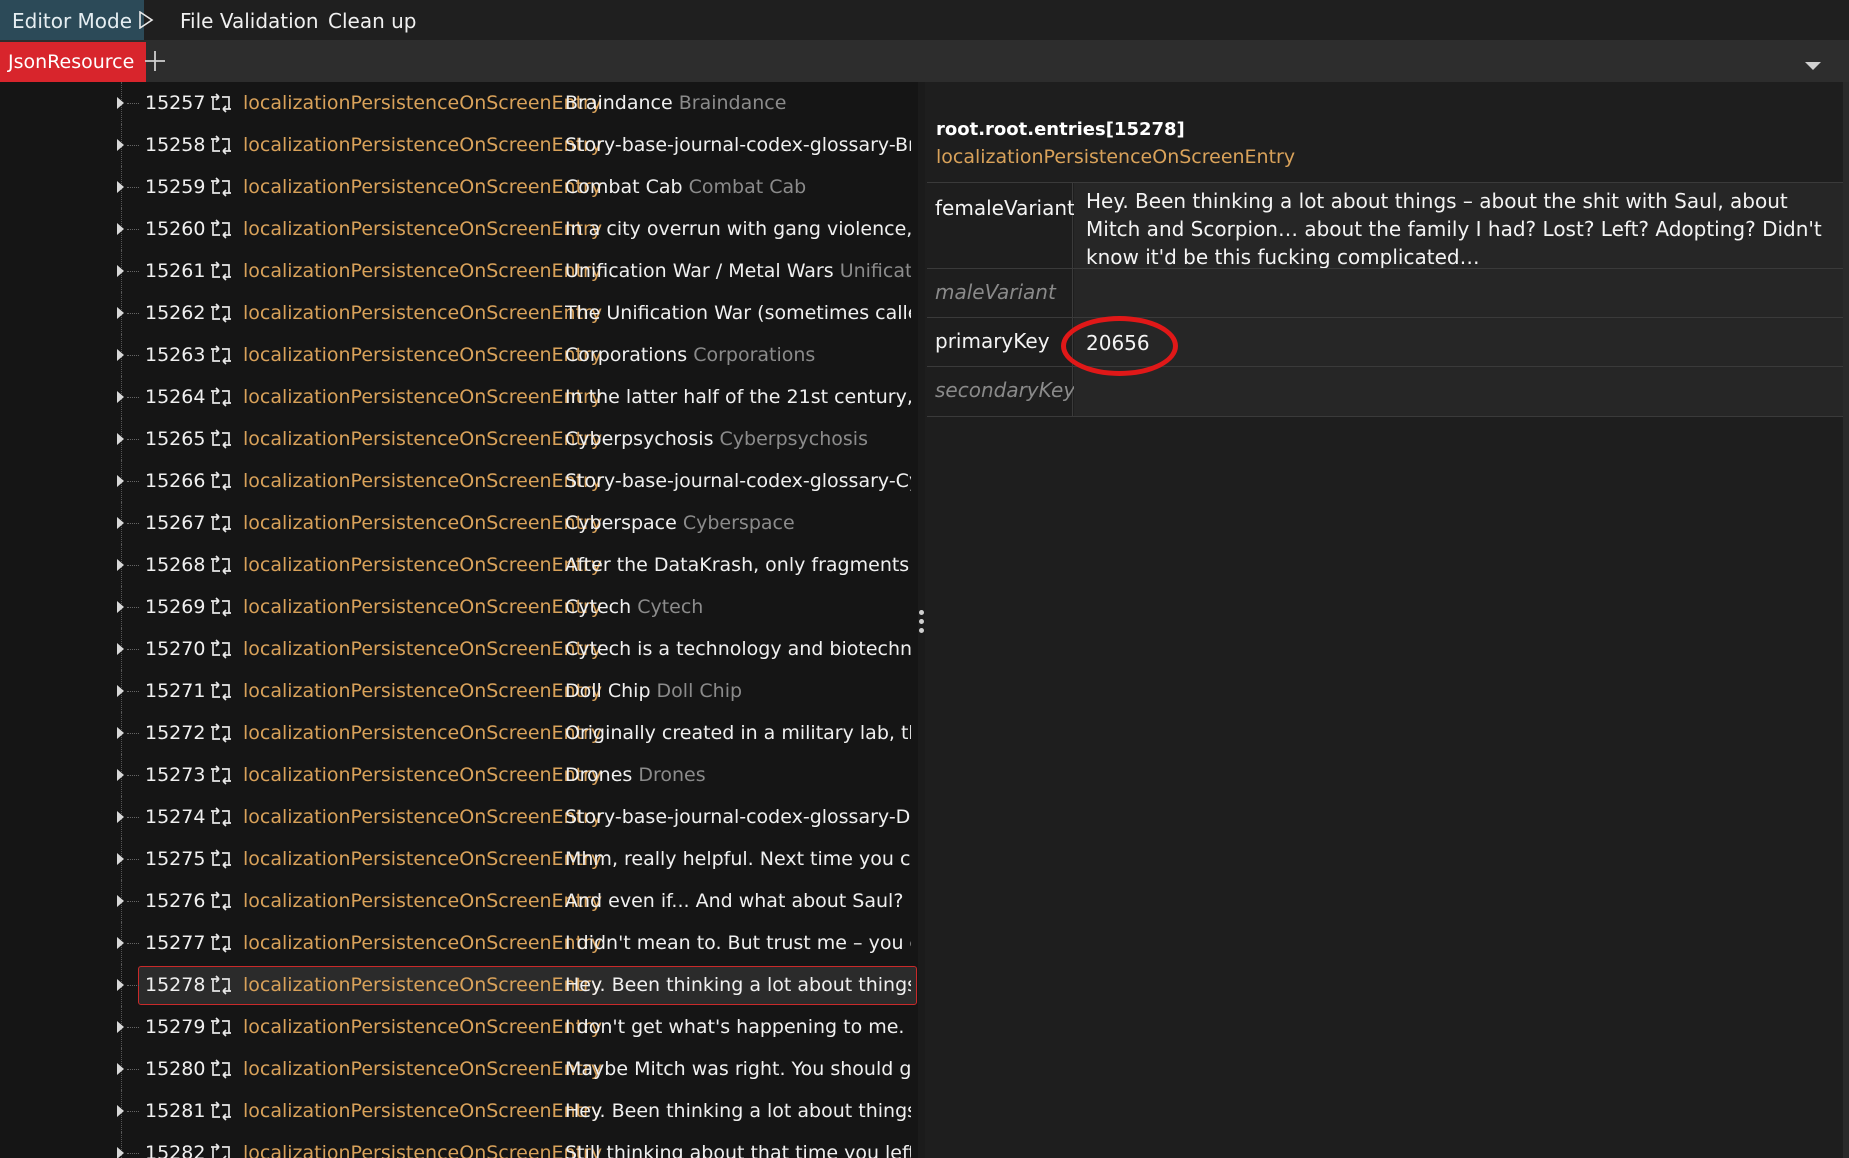 This screenshot has height=1158, width=1849. What do you see at coordinates (372, 20) in the screenshot?
I see `clean-up-menu: Clean up` at bounding box center [372, 20].